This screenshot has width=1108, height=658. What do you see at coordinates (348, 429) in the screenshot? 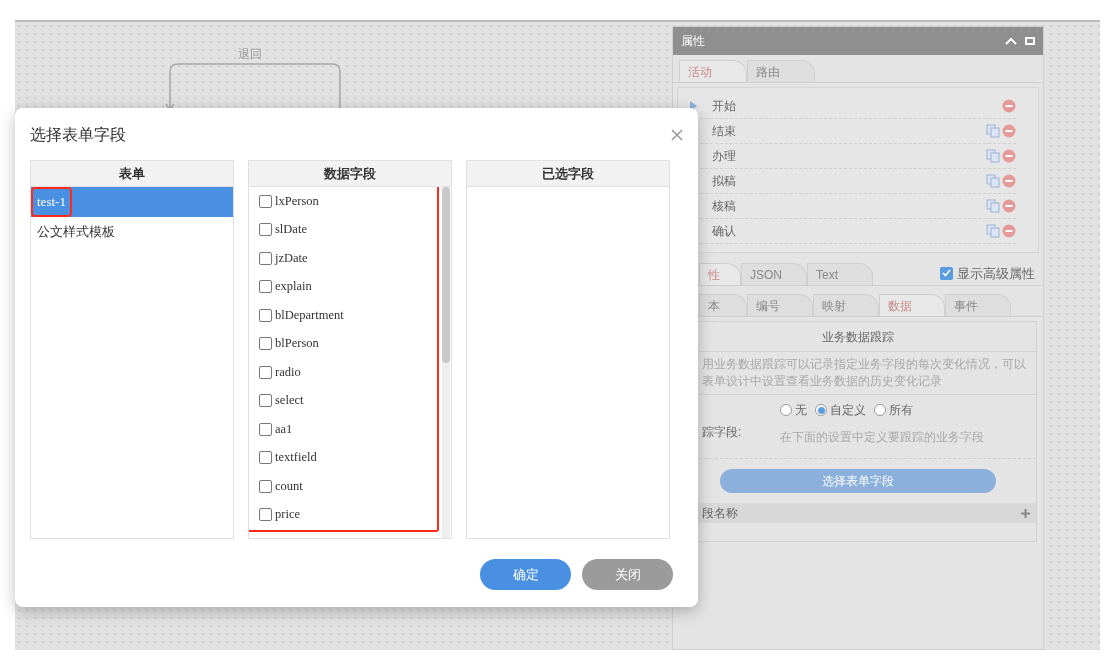
I see `field-option: aa1` at bounding box center [348, 429].